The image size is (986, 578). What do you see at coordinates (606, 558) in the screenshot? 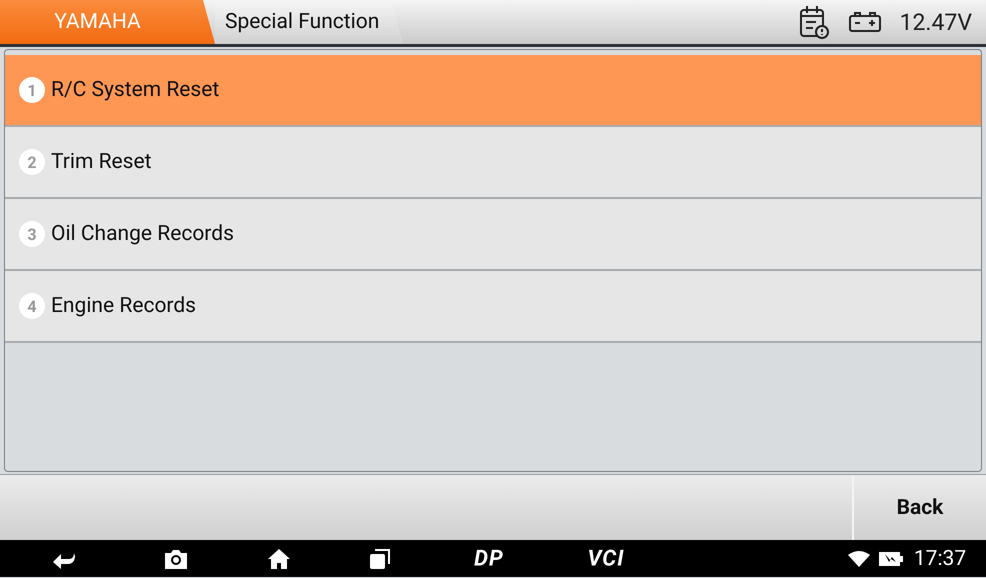
I see `vci-logo: VCI` at bounding box center [606, 558].